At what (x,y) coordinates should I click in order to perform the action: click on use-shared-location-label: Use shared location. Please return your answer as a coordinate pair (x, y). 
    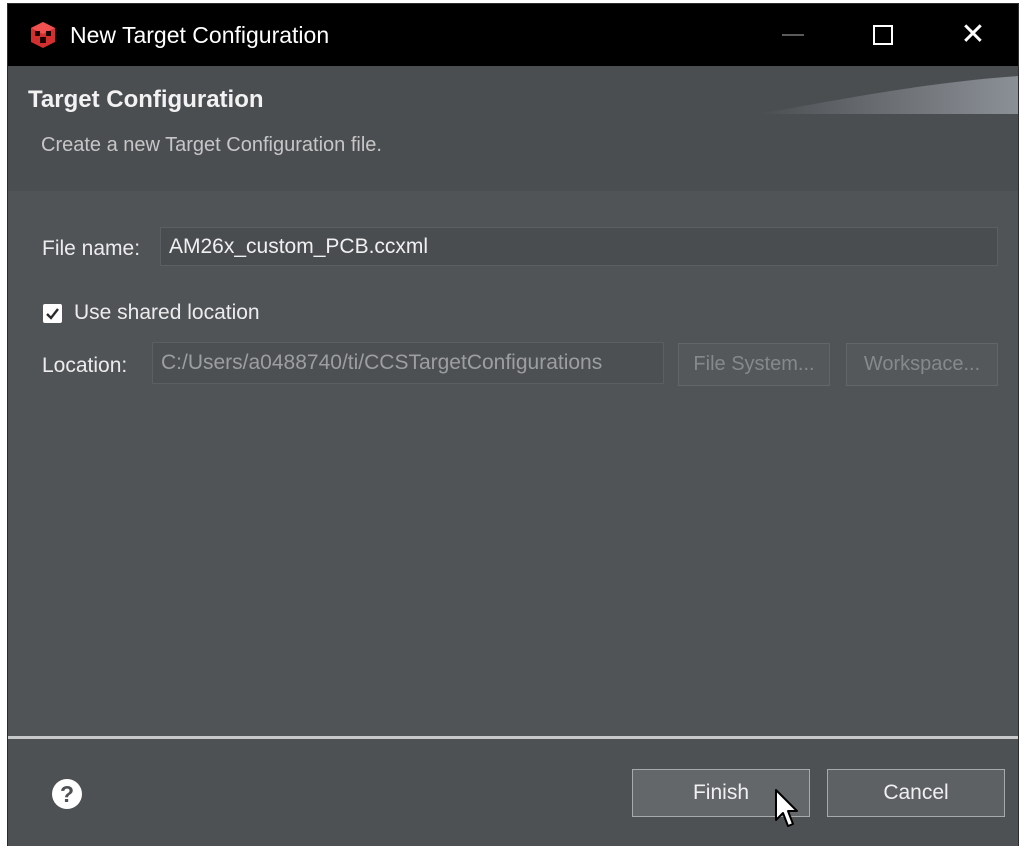
    Looking at the image, I should click on (167, 313).